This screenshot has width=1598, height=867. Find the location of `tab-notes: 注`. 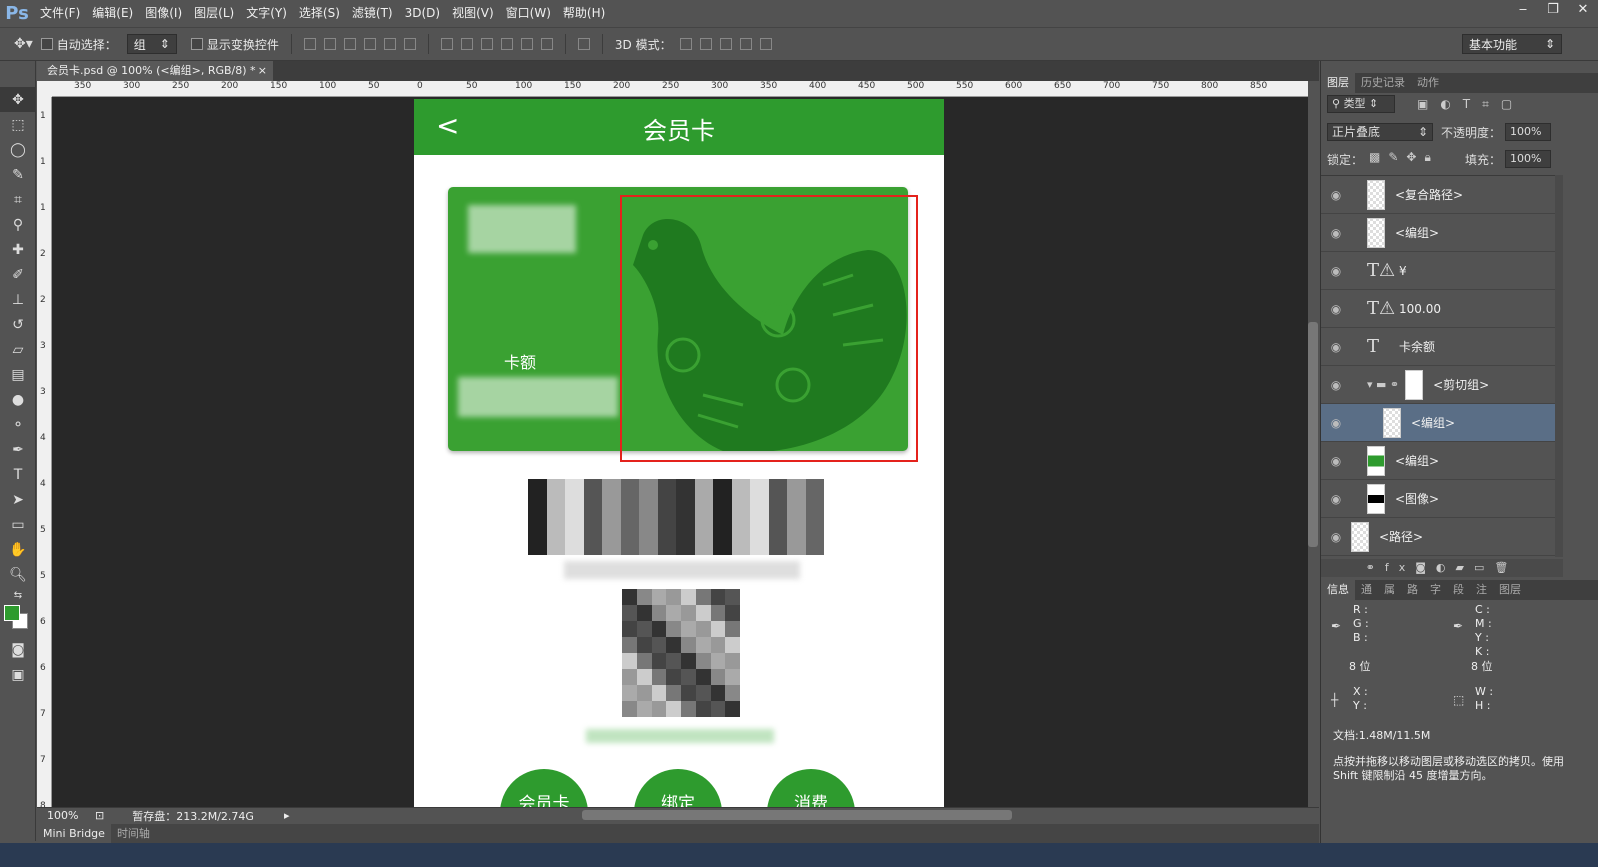

tab-notes: 注 is located at coordinates (1481, 590).